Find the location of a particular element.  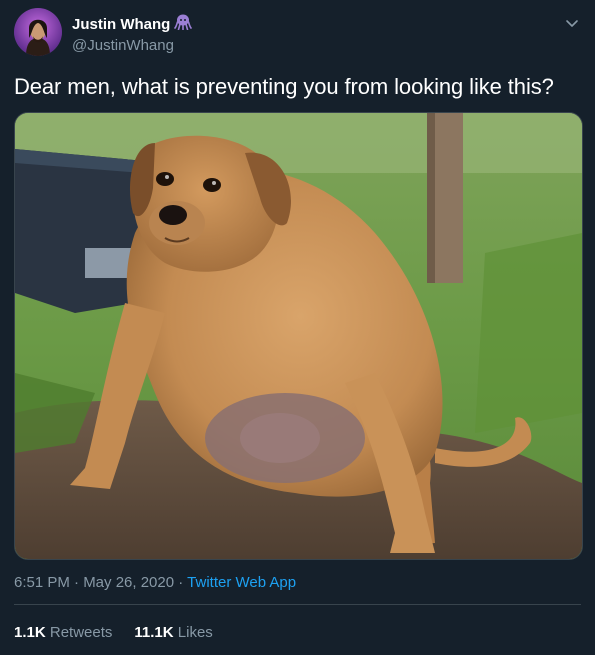

likes-count: 11.1K is located at coordinates (154, 632).